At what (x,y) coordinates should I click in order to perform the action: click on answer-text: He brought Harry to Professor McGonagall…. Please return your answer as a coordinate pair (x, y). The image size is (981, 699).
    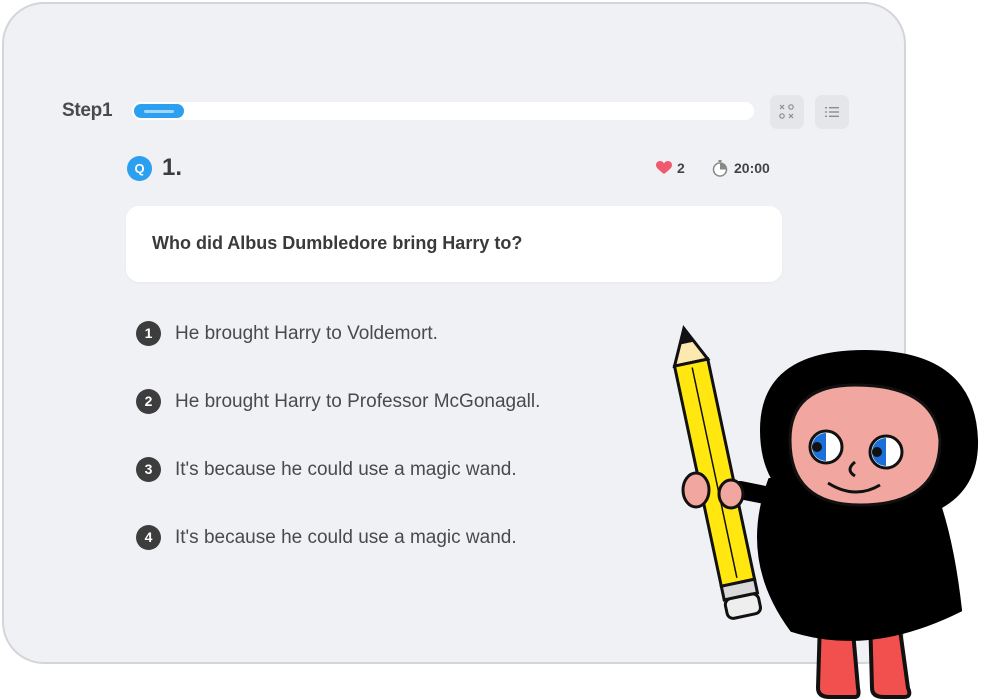
    Looking at the image, I should click on (358, 401).